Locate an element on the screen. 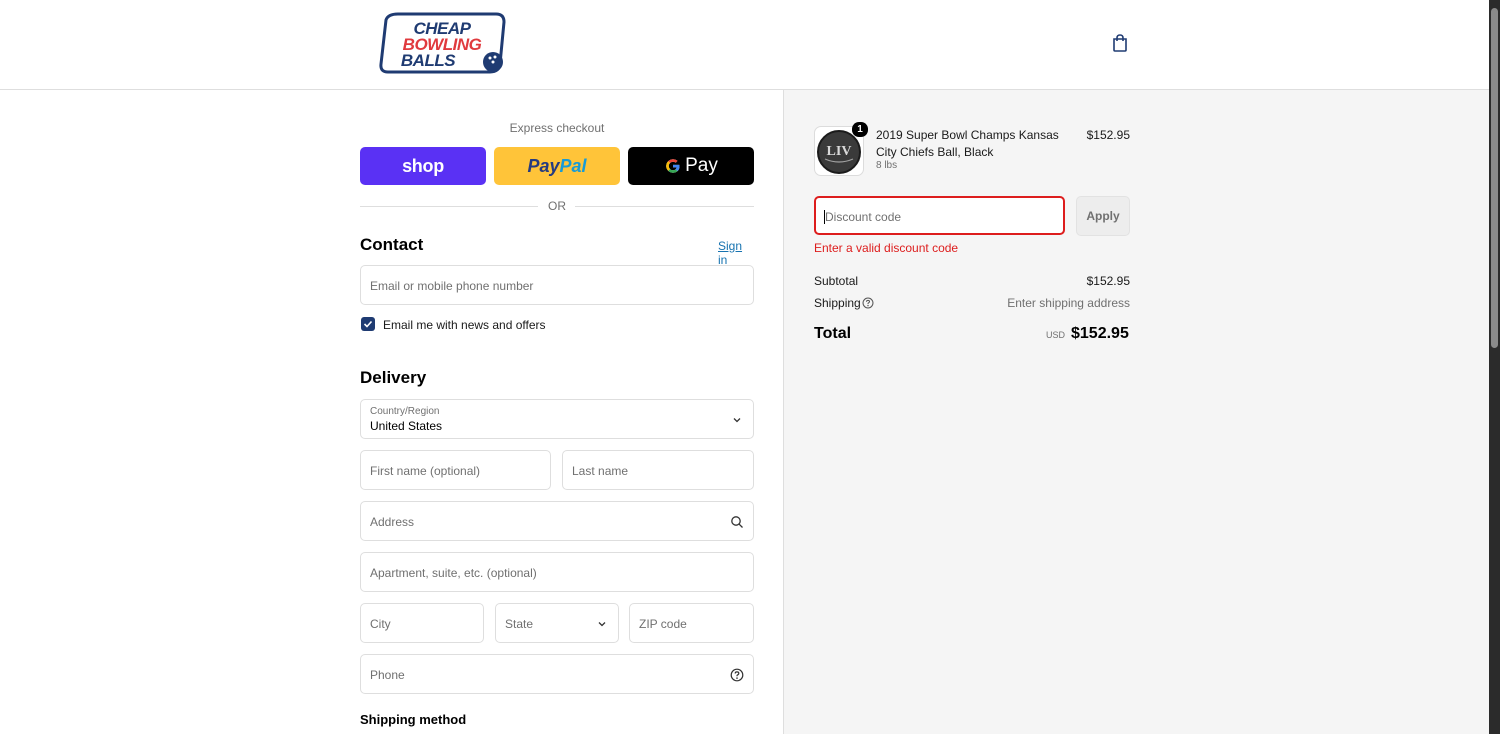  subtotal-label: Subtotal is located at coordinates (836, 281).